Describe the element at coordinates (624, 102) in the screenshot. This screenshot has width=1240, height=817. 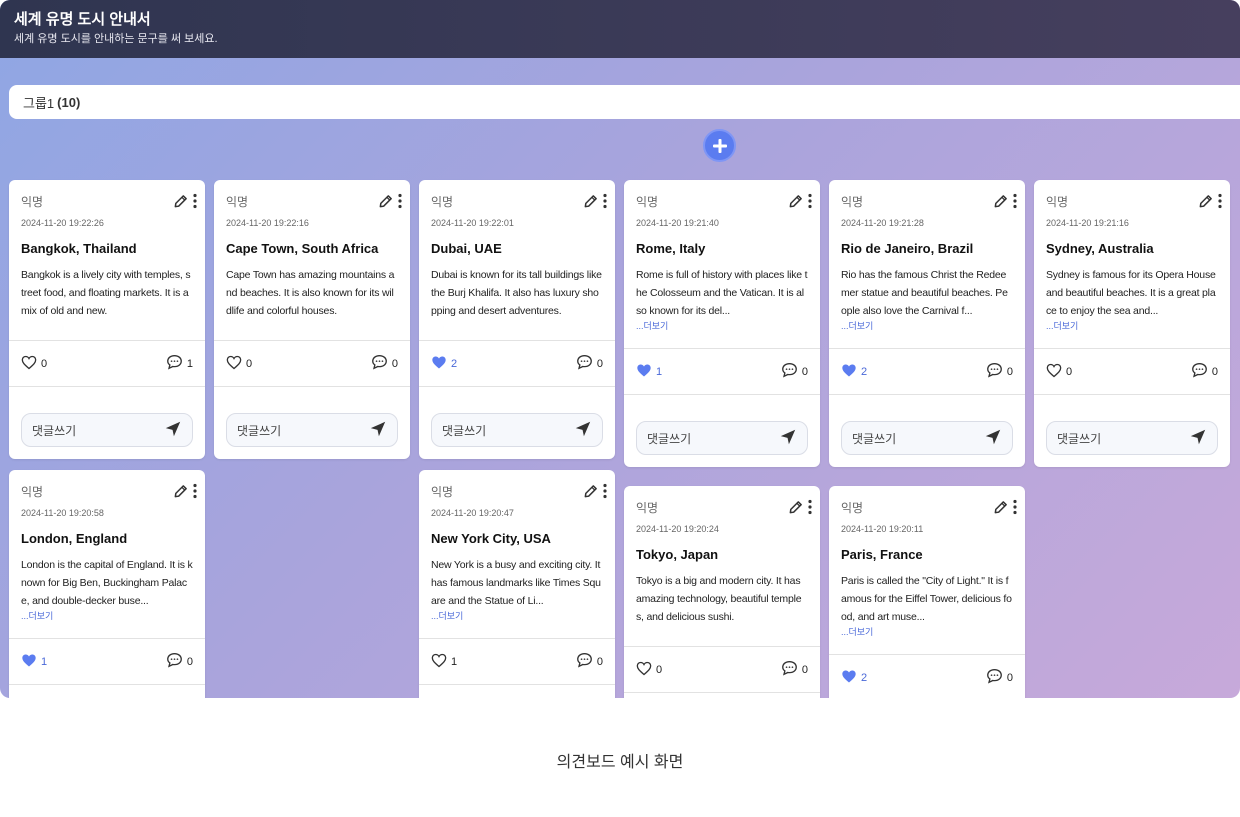
I see `group-header: 그룹1 (10)` at that location.